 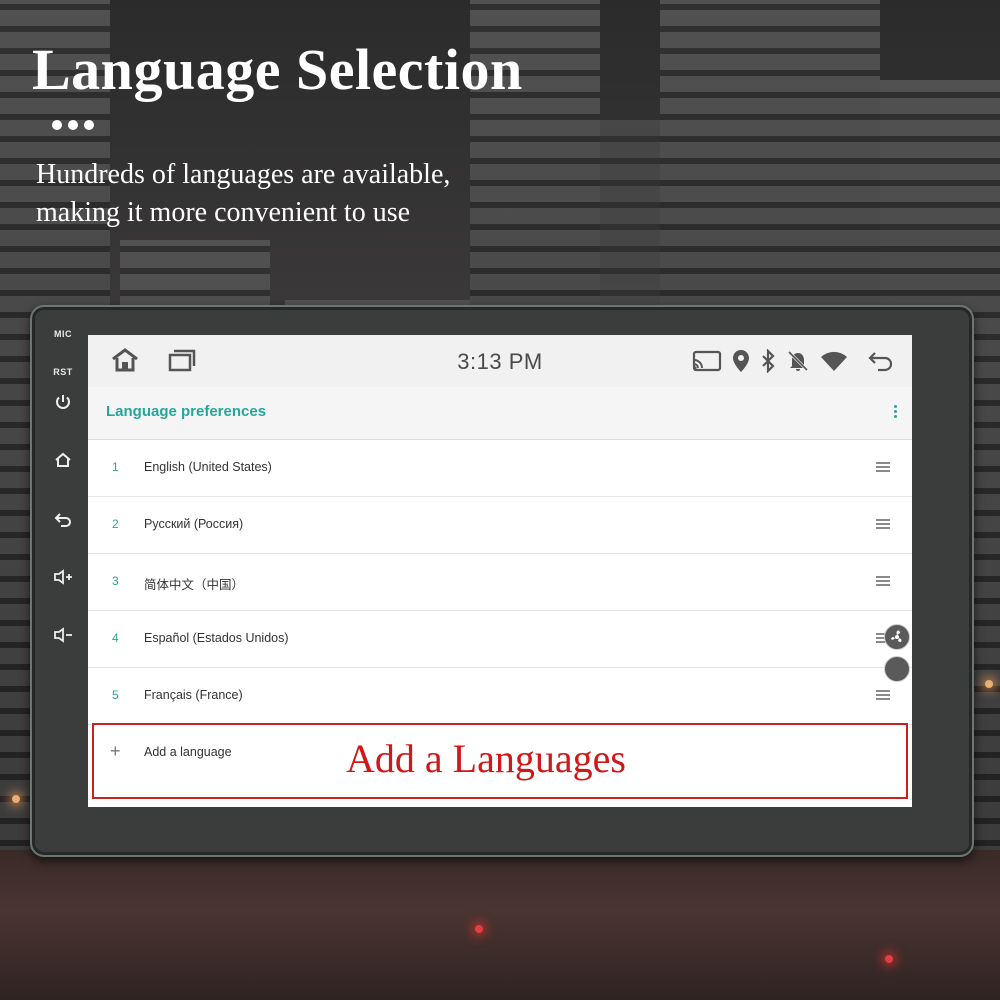 I want to click on decorative-dots, so click(x=73, y=125).